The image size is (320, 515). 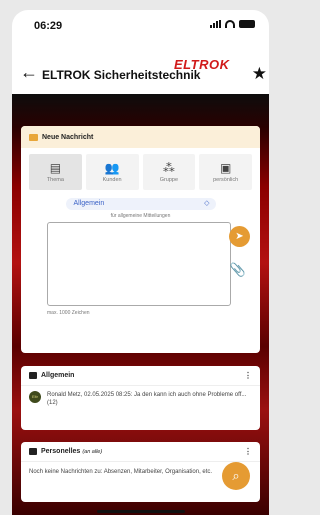 What do you see at coordinates (259, 74) in the screenshot?
I see `star-icon: ★` at bounding box center [259, 74].